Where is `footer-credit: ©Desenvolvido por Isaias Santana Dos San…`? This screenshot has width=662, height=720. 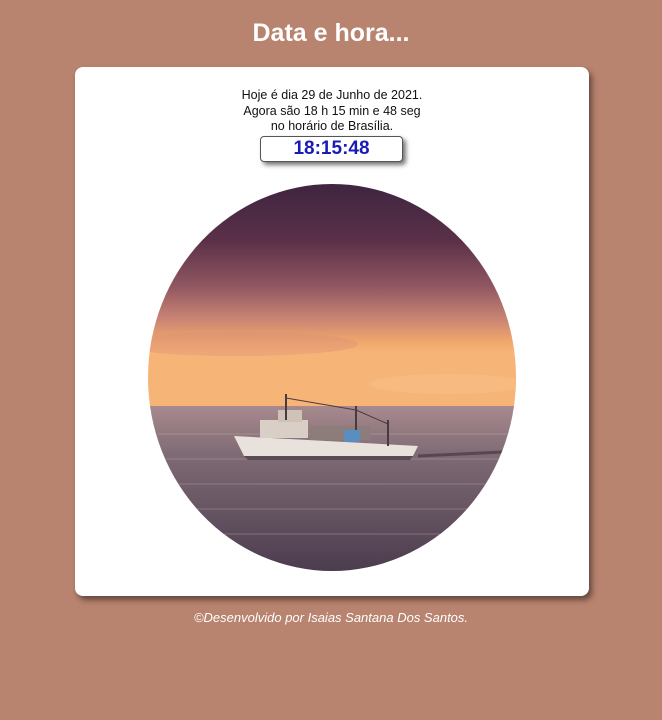
footer-credit: ©Desenvolvido por Isaias Santana Dos San… is located at coordinates (331, 617).